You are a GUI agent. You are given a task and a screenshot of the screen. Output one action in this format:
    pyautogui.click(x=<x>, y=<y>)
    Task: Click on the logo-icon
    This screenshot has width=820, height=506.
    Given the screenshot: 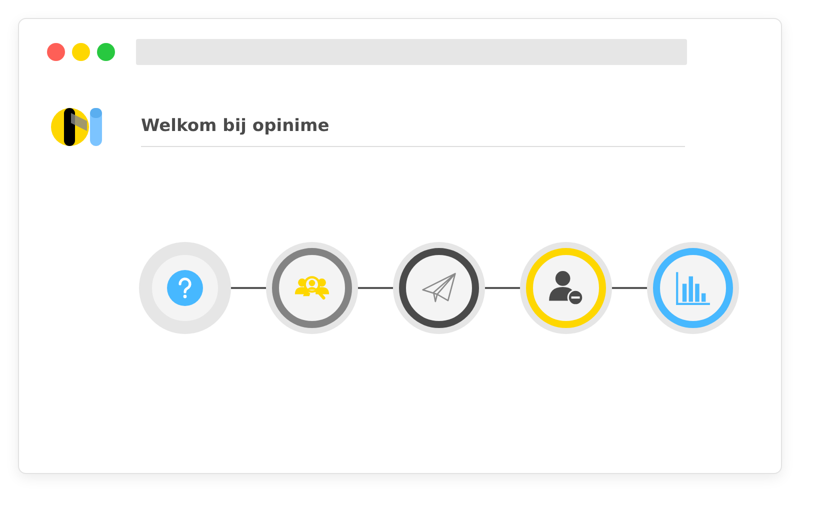 What is the action you would take?
    pyautogui.click(x=78, y=127)
    